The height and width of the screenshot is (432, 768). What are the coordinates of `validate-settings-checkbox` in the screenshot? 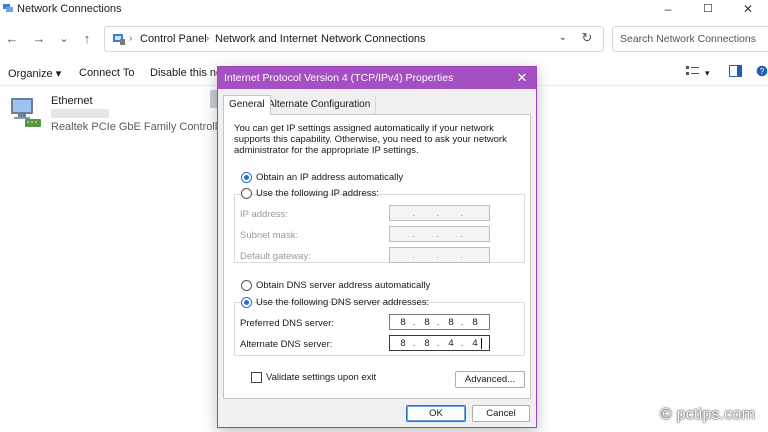 It's located at (256, 377).